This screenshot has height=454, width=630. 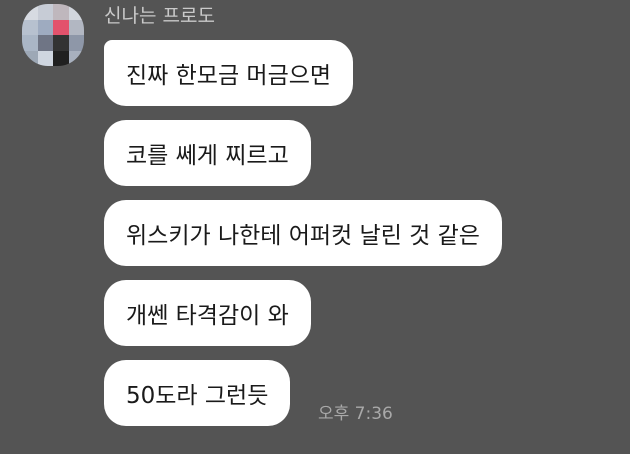 I want to click on message-text: 진짜 한모금 머금으면, so click(x=229, y=76).